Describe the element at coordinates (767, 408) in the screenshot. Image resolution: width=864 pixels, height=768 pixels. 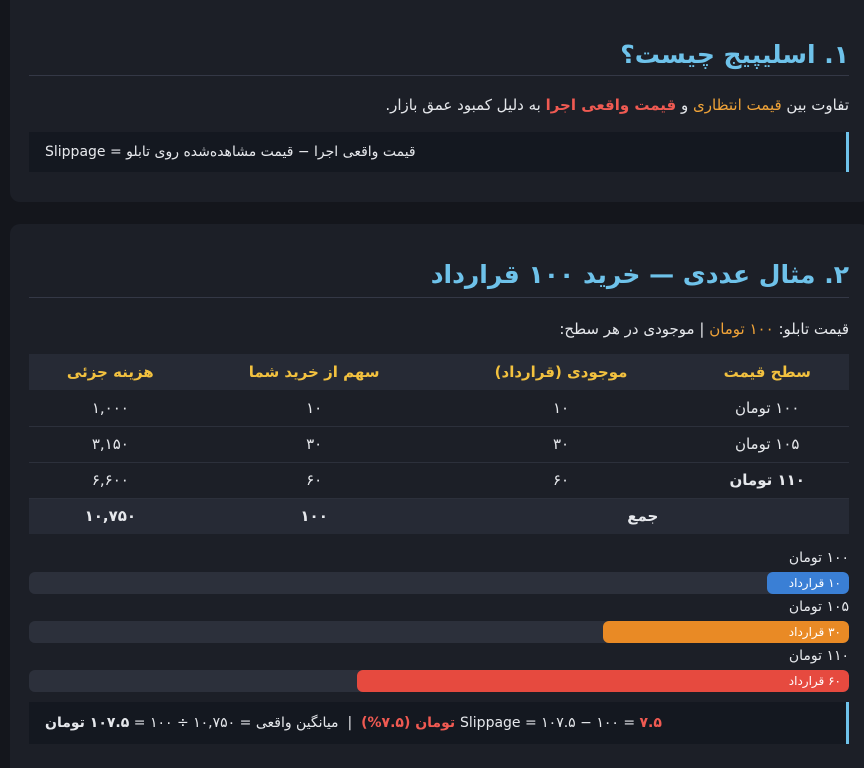
I see `price-cell: ۱۰۰ تومان` at that location.